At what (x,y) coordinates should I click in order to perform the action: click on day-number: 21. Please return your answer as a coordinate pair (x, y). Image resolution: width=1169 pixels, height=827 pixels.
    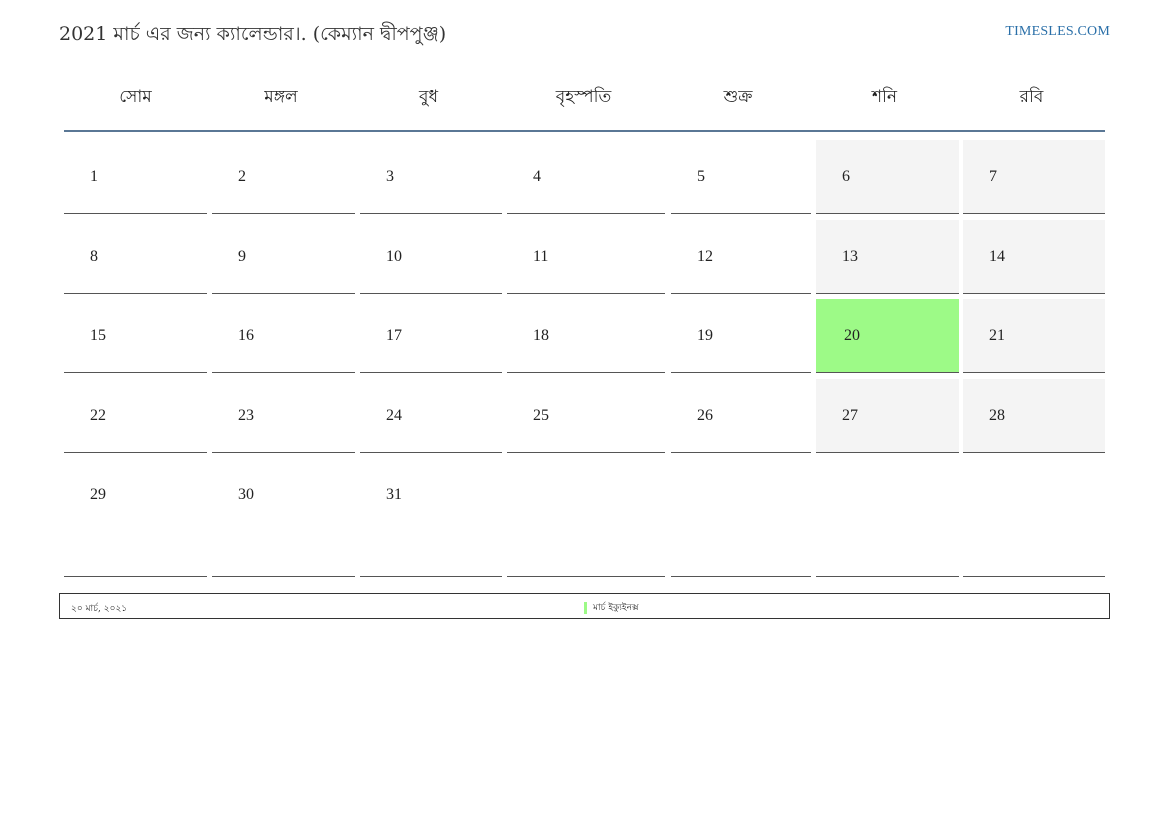
    Looking at the image, I should click on (997, 335).